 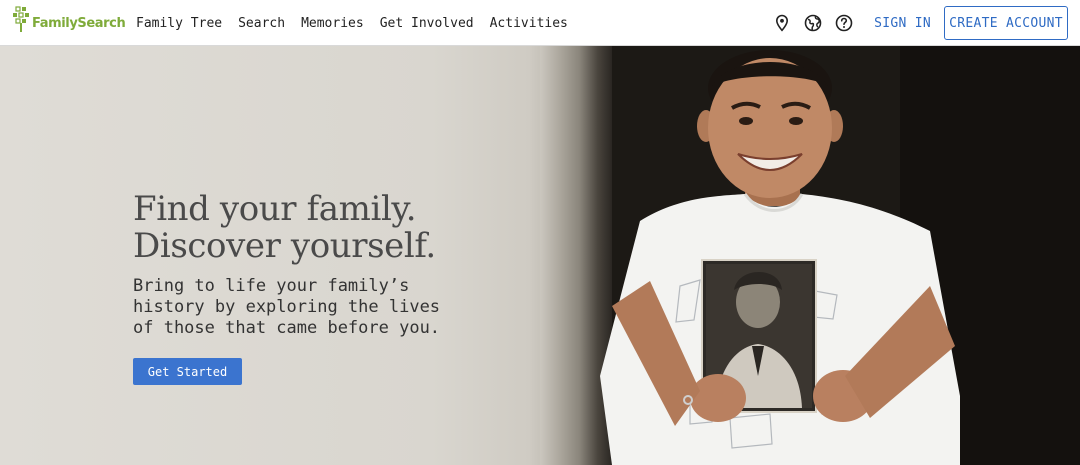 What do you see at coordinates (1006, 23) in the screenshot?
I see `create-account-button: CREATE ACCOUNT` at bounding box center [1006, 23].